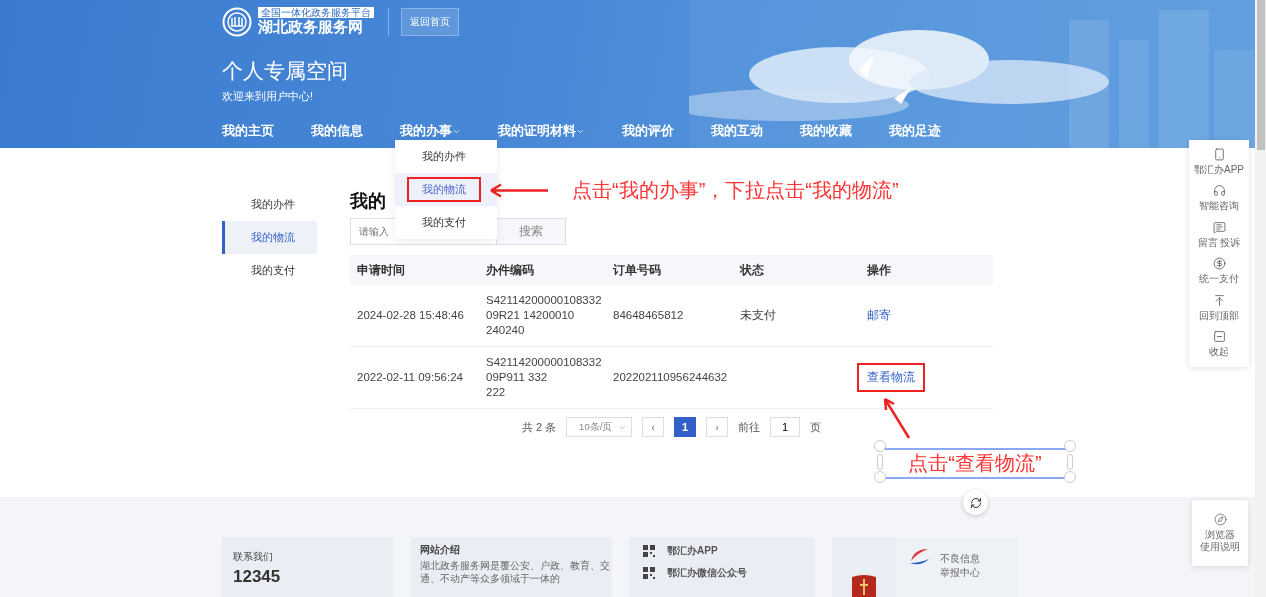  I want to click on table-cell-text: S42114200000108332 09R21 14200010 240240, so click(544, 315).